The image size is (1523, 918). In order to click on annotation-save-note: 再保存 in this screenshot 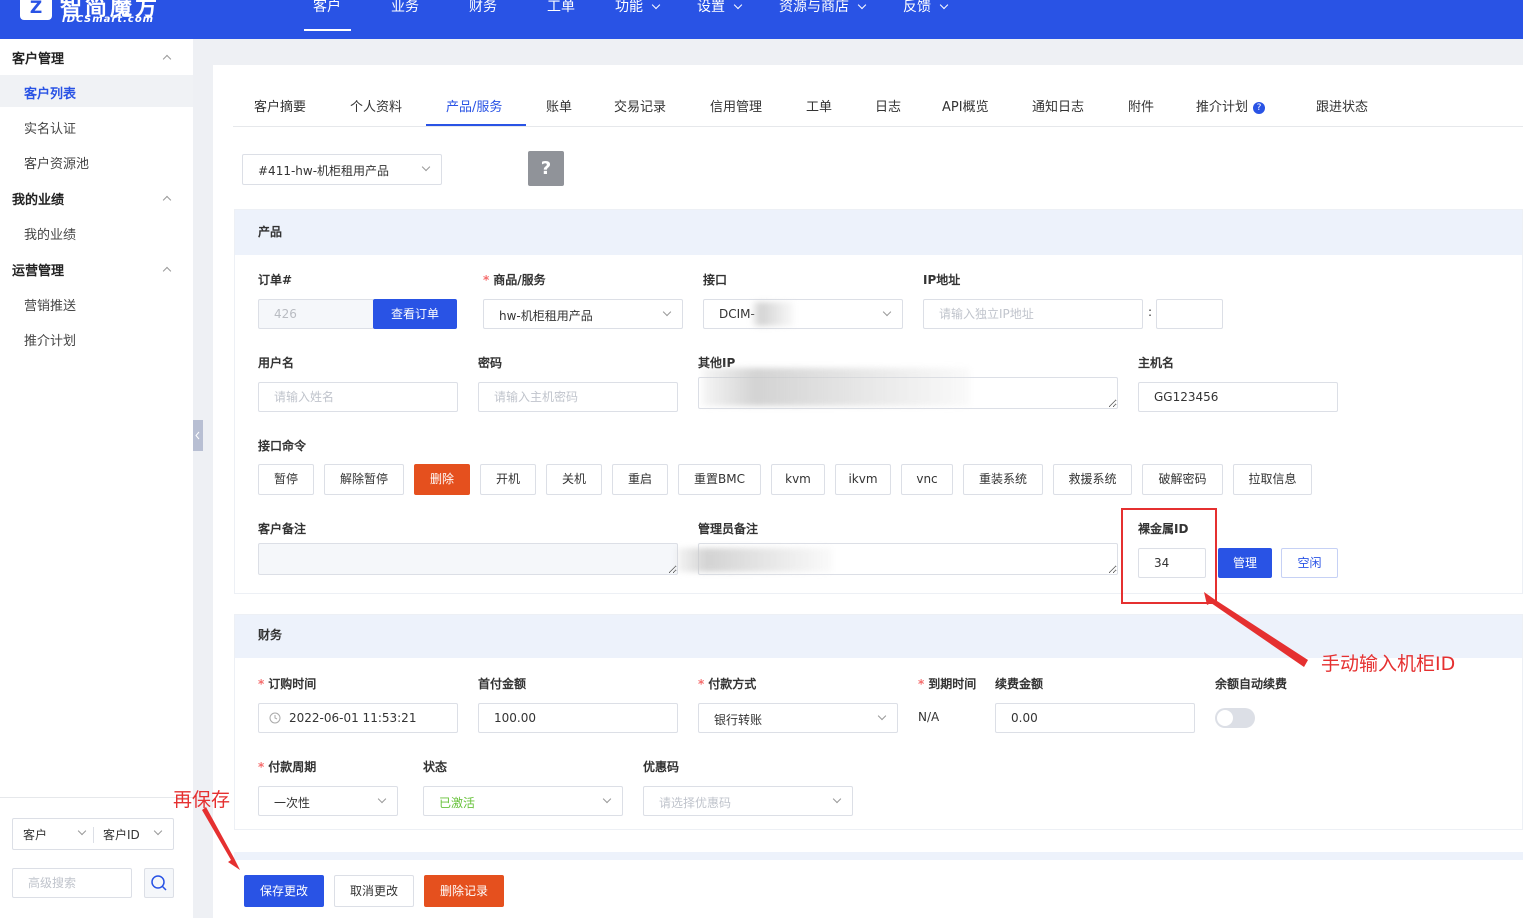, I will do `click(202, 800)`.